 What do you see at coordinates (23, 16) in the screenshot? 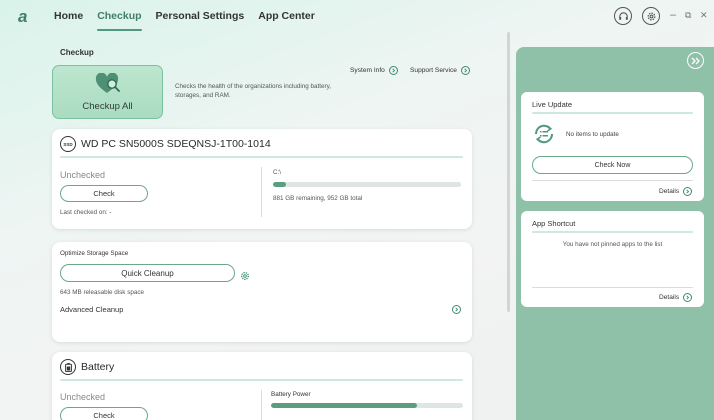
I see `app-logo: a` at bounding box center [23, 16].